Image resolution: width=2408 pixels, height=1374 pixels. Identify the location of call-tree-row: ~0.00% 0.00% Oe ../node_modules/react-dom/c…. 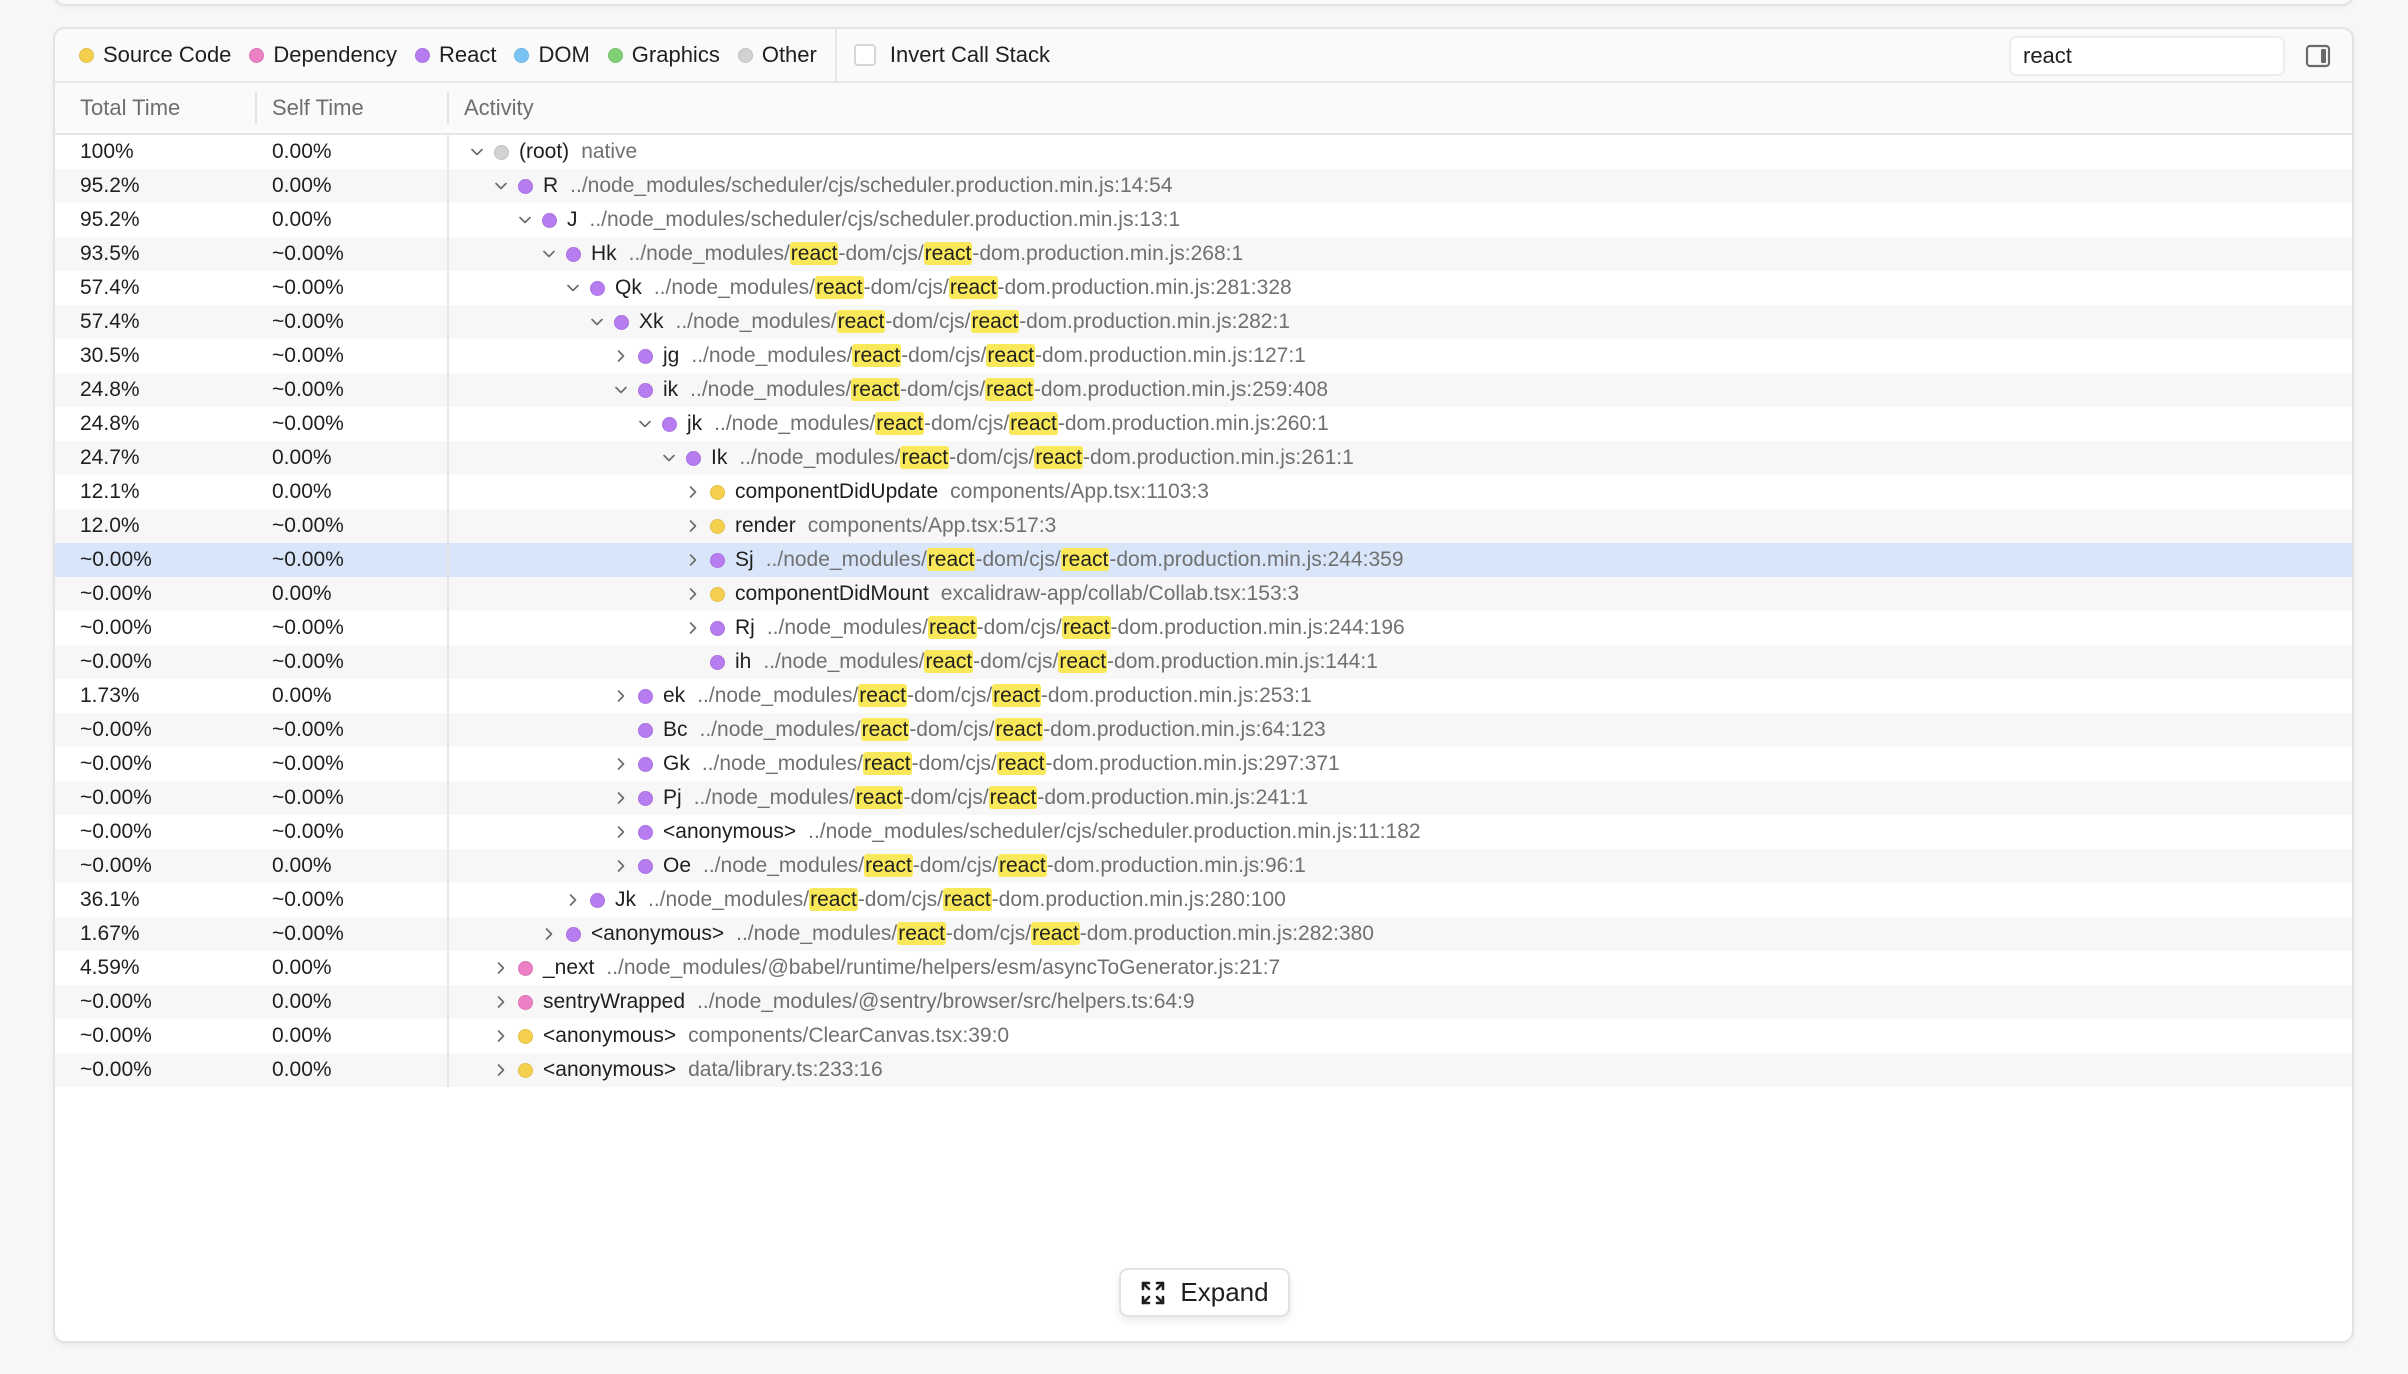
(1203, 866).